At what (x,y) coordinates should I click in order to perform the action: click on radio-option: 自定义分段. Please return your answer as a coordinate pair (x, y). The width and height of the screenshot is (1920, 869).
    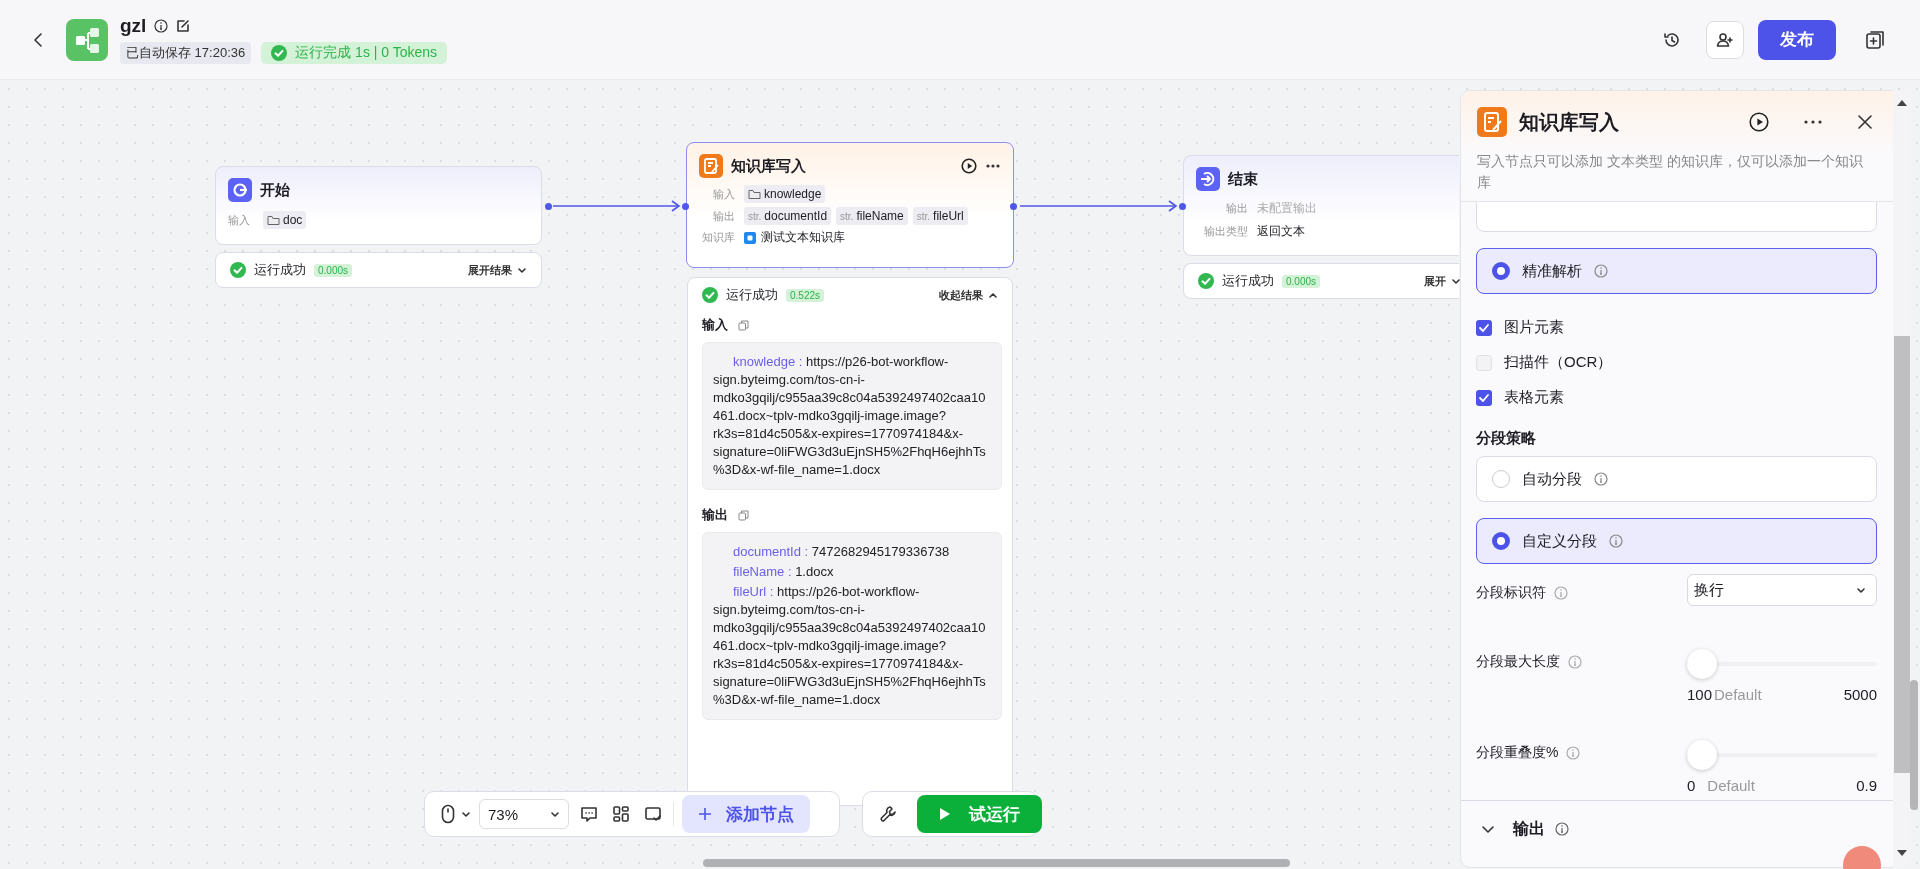
    Looking at the image, I should click on (1676, 541).